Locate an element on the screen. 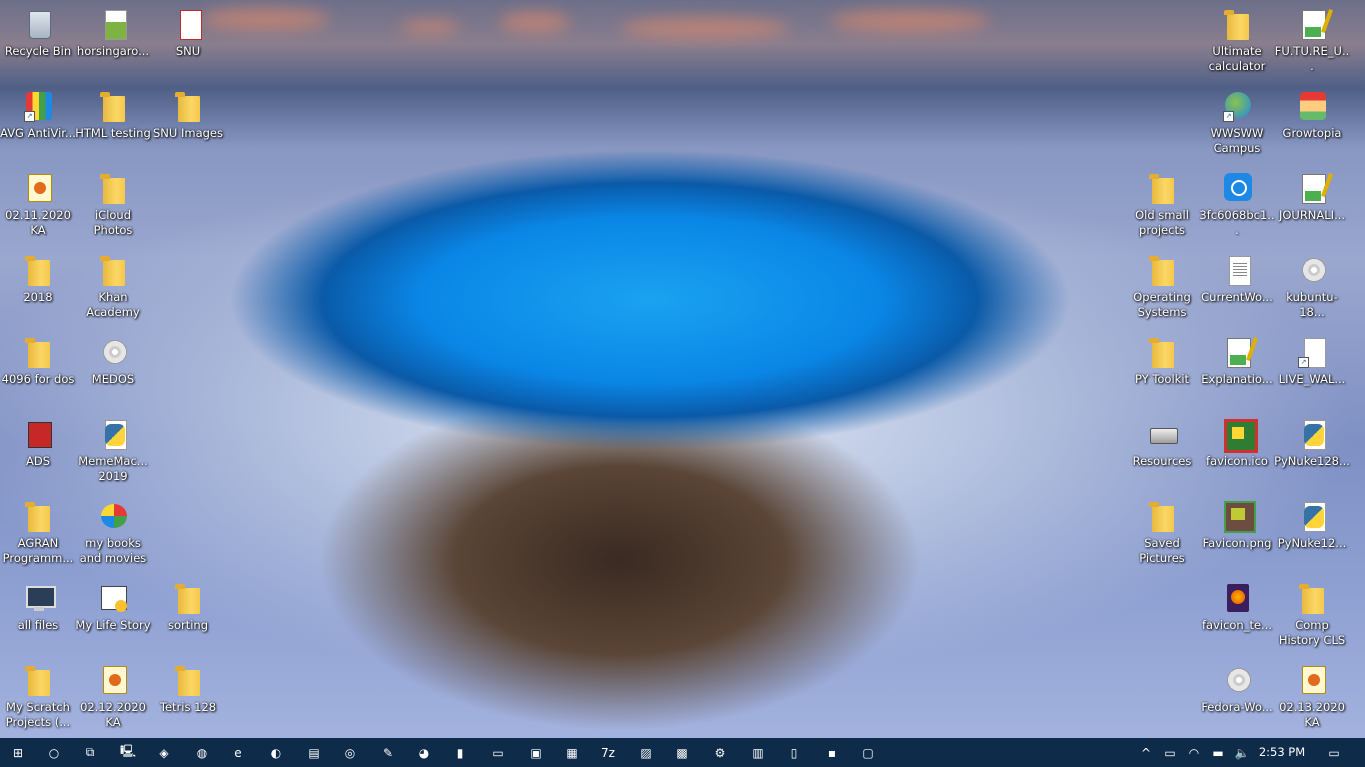 The image size is (1365, 767). desktop-icon: MEDOS is located at coordinates (113, 361).